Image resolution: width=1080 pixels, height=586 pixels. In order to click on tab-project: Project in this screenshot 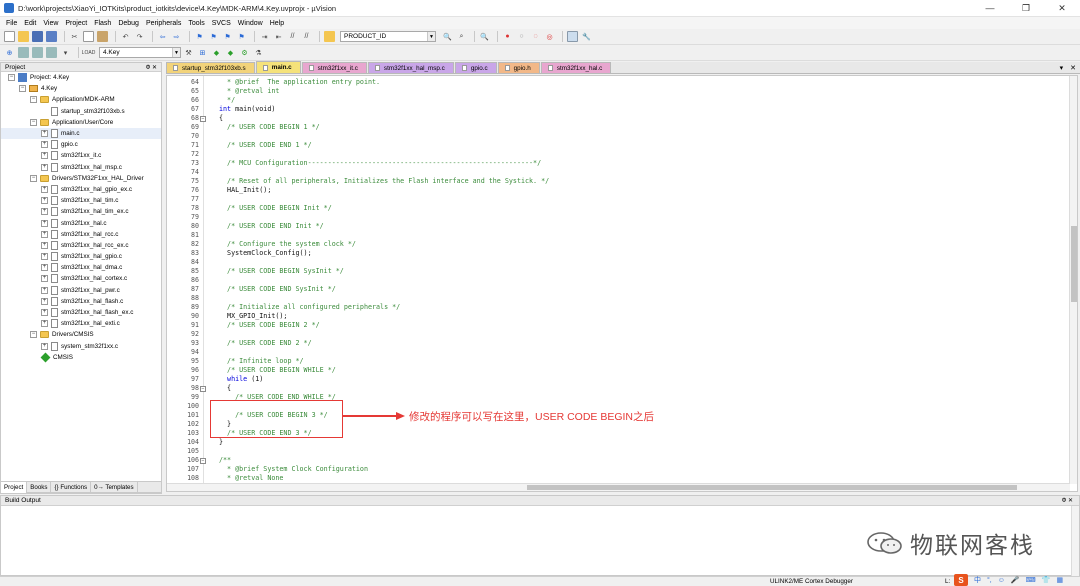, I will do `click(14, 487)`.